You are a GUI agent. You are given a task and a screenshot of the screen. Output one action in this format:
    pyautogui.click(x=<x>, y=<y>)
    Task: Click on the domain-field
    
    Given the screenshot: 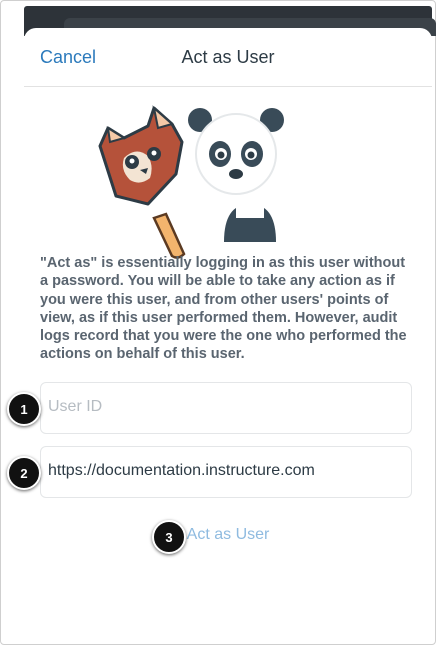 What is the action you would take?
    pyautogui.click(x=226, y=472)
    